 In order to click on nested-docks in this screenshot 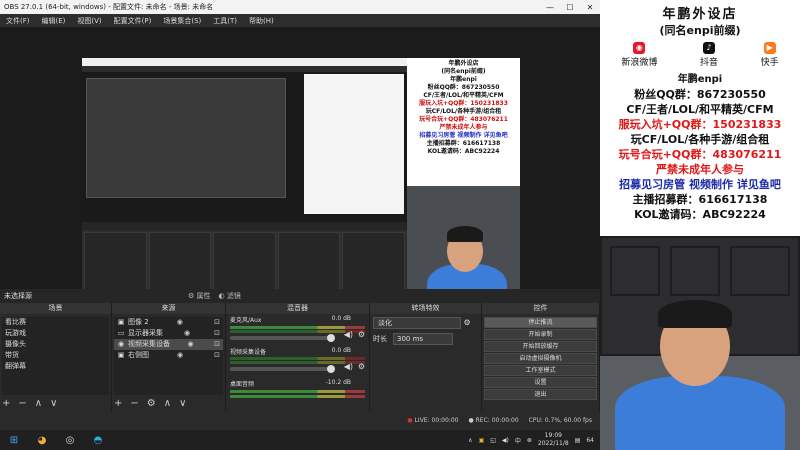, I will do `click(244, 262)`.